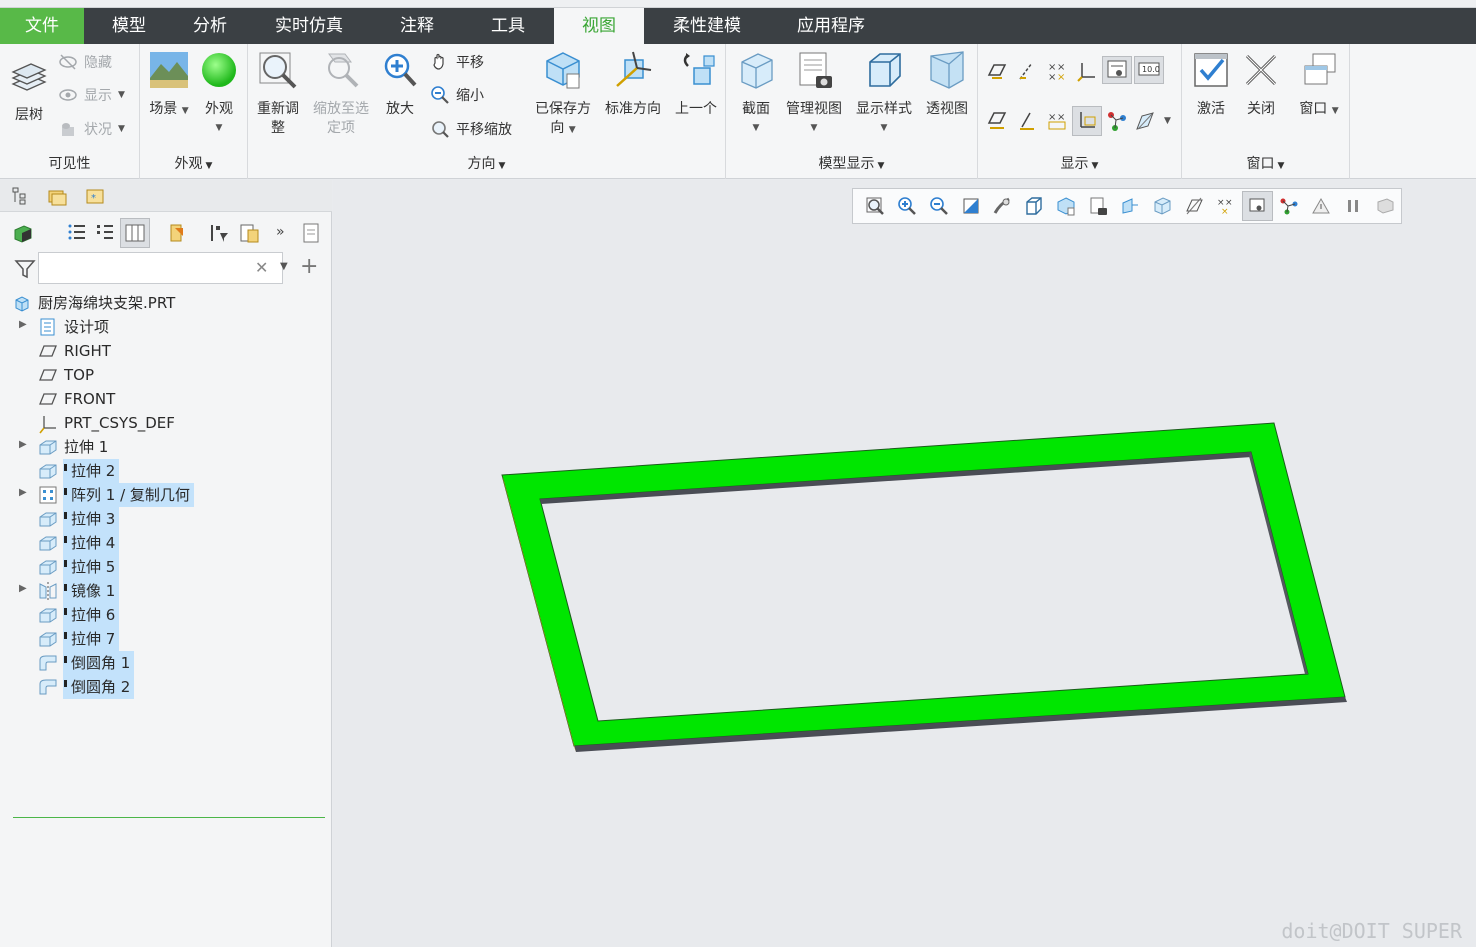 The image size is (1476, 947). What do you see at coordinates (261, 267) in the screenshot?
I see `clear-search-icon: ✕` at bounding box center [261, 267].